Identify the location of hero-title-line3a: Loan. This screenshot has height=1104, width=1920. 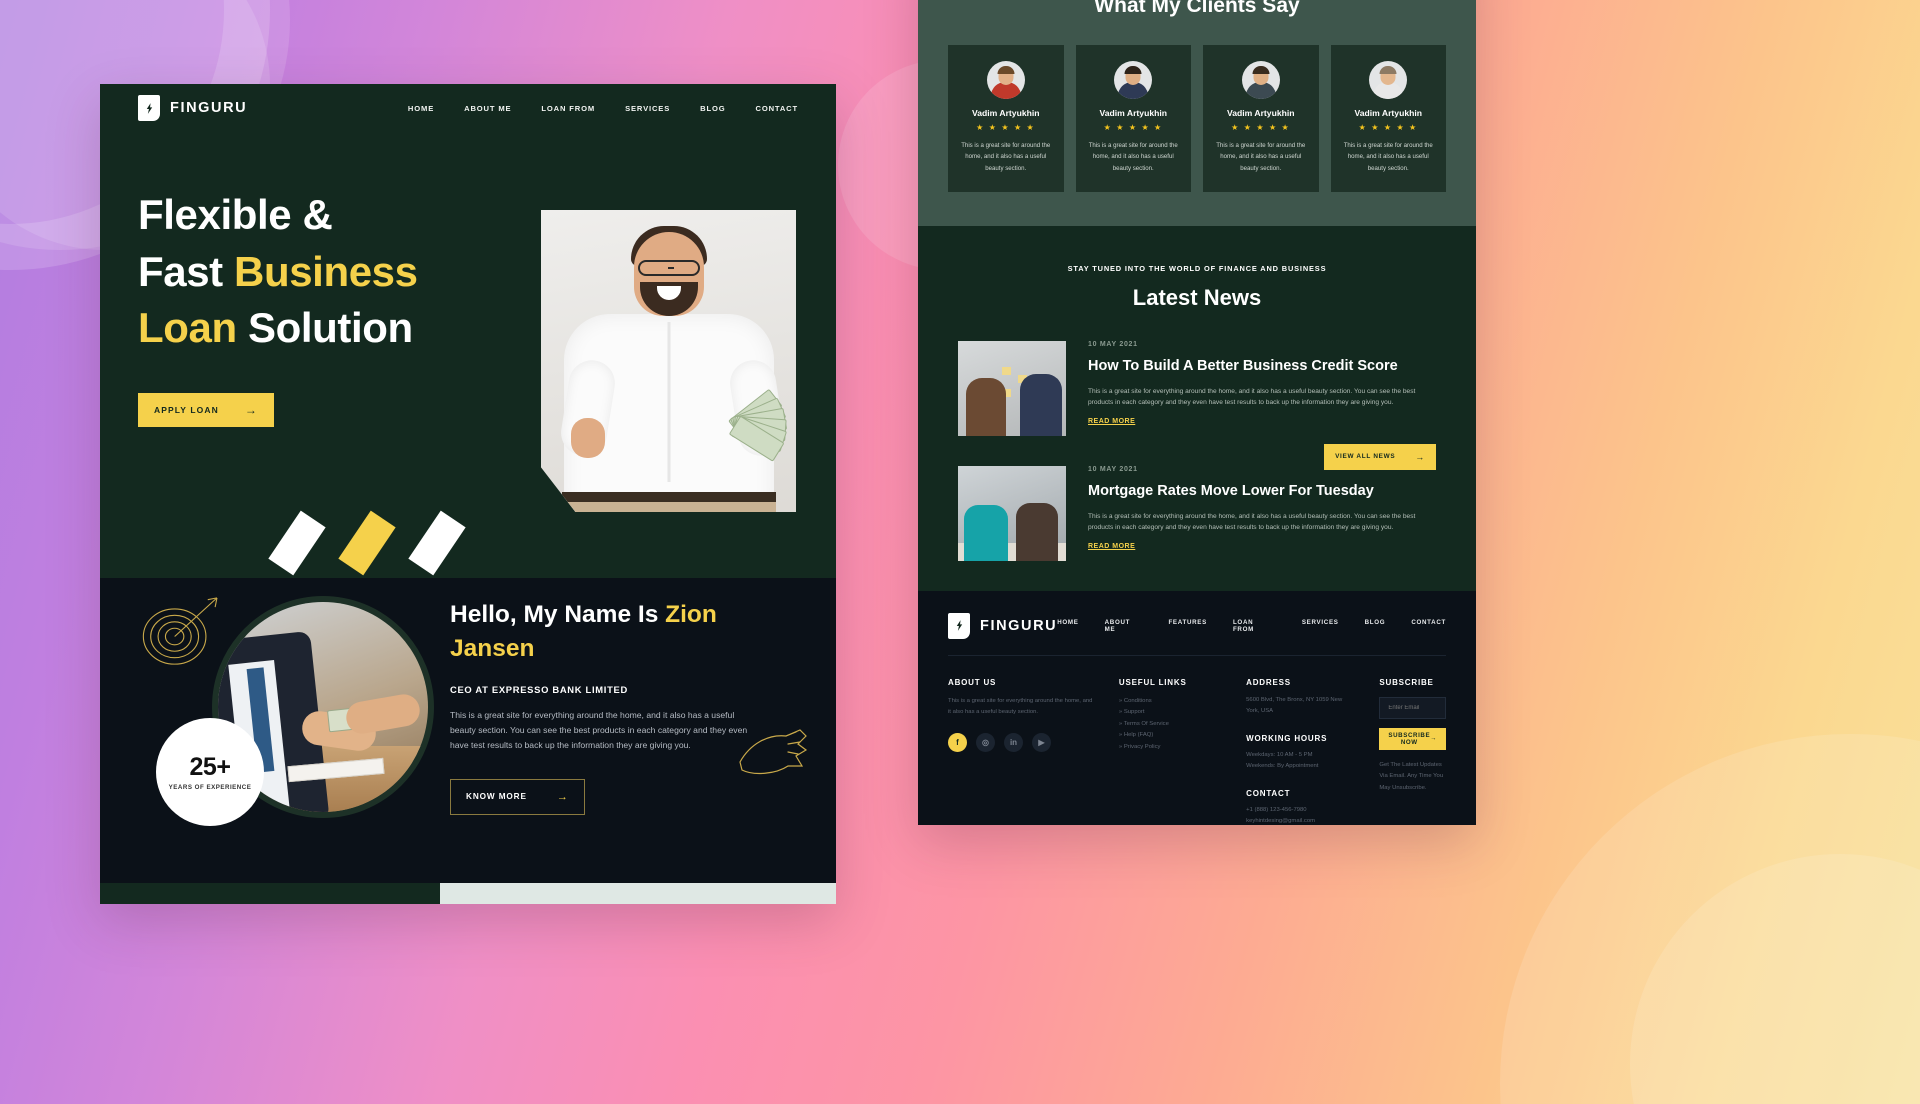
(187, 328).